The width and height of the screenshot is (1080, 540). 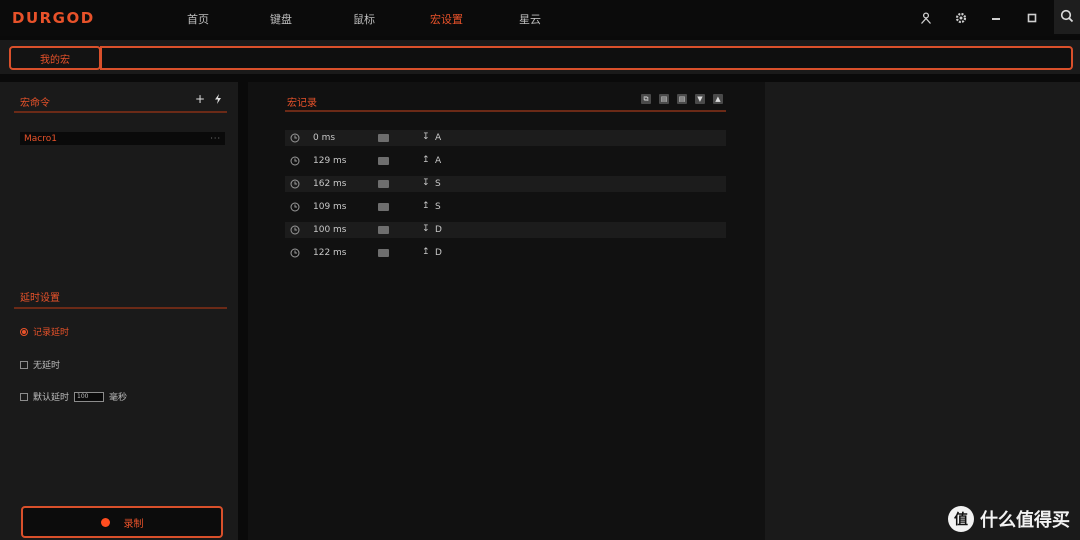 I want to click on record-row: 162 ms ↧ S, so click(x=505, y=184).